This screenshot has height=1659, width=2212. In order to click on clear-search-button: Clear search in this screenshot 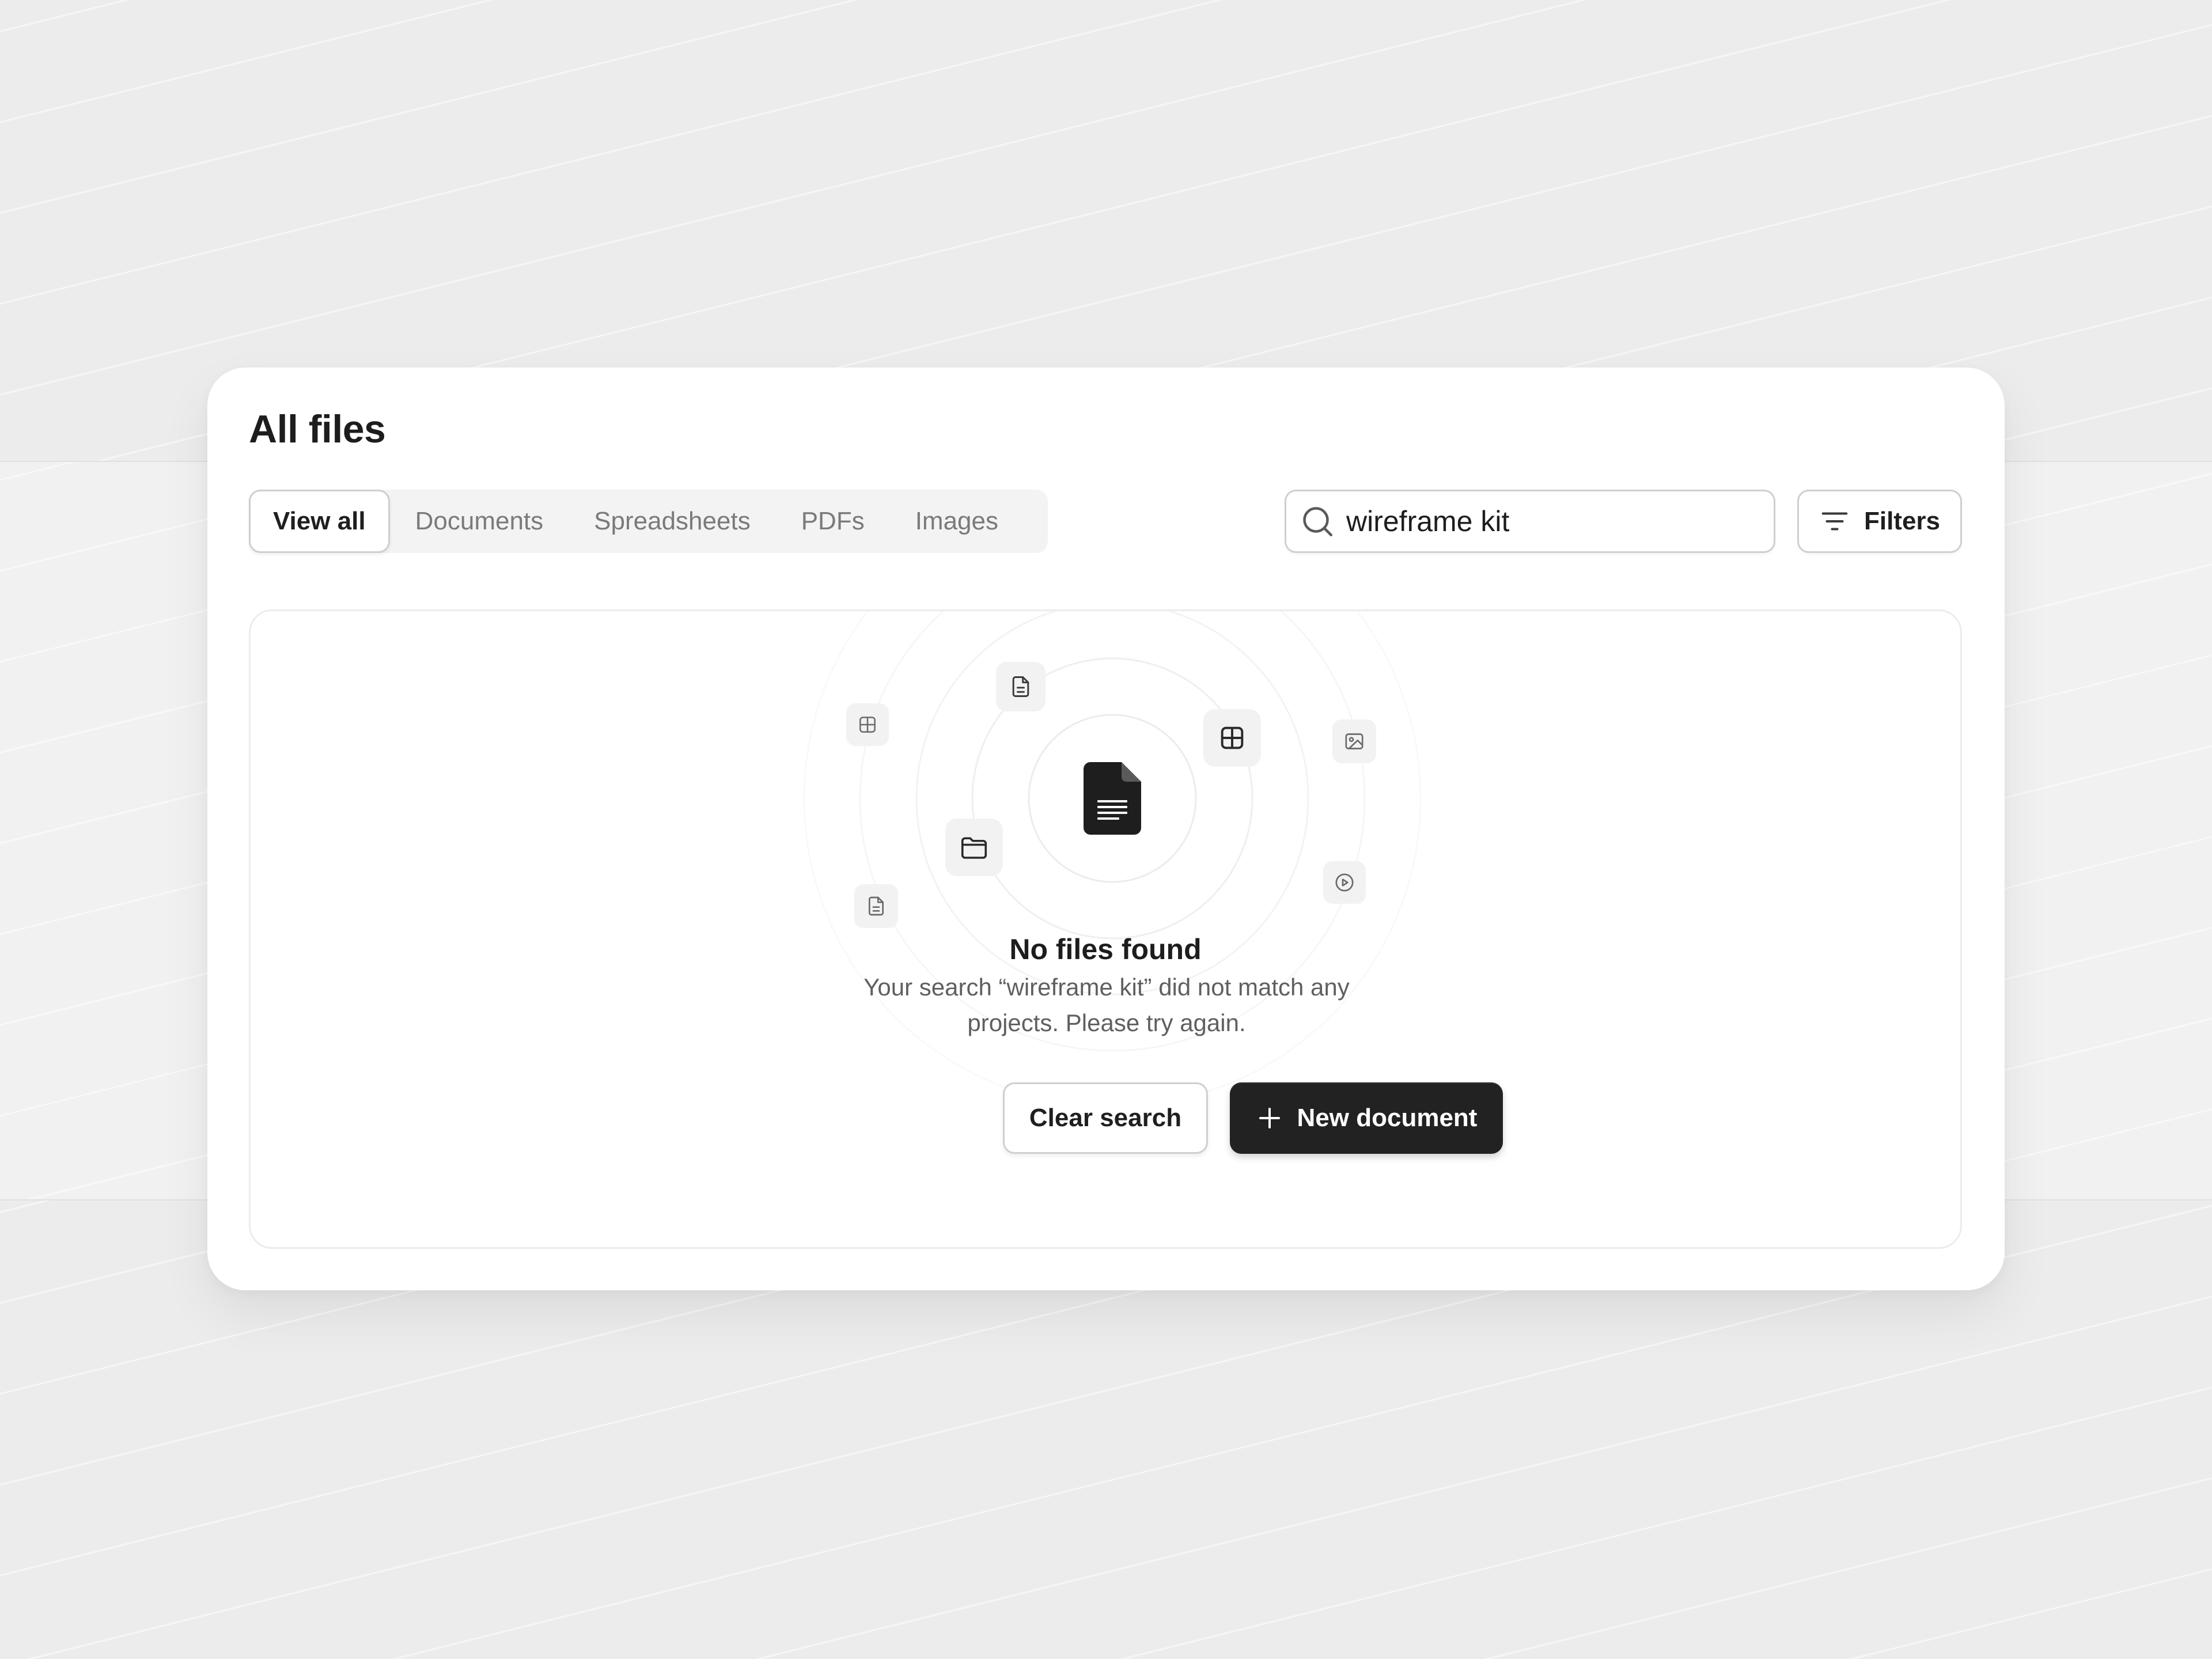, I will do `click(1105, 1118)`.